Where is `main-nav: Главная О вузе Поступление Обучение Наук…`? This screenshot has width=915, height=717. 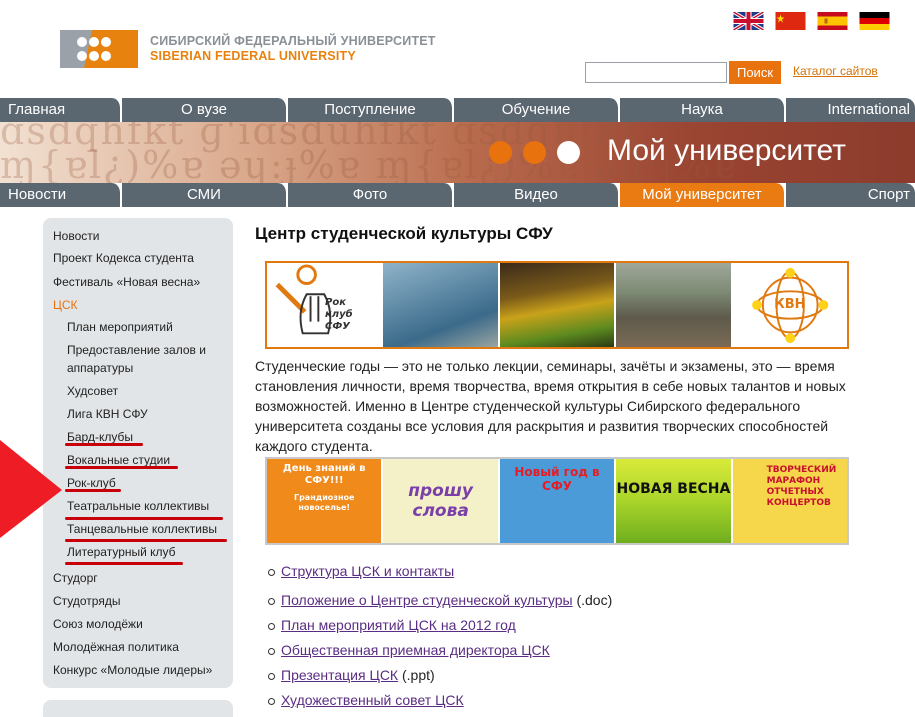 main-nav: Главная О вузе Поступление Обучение Наук… is located at coordinates (457, 110).